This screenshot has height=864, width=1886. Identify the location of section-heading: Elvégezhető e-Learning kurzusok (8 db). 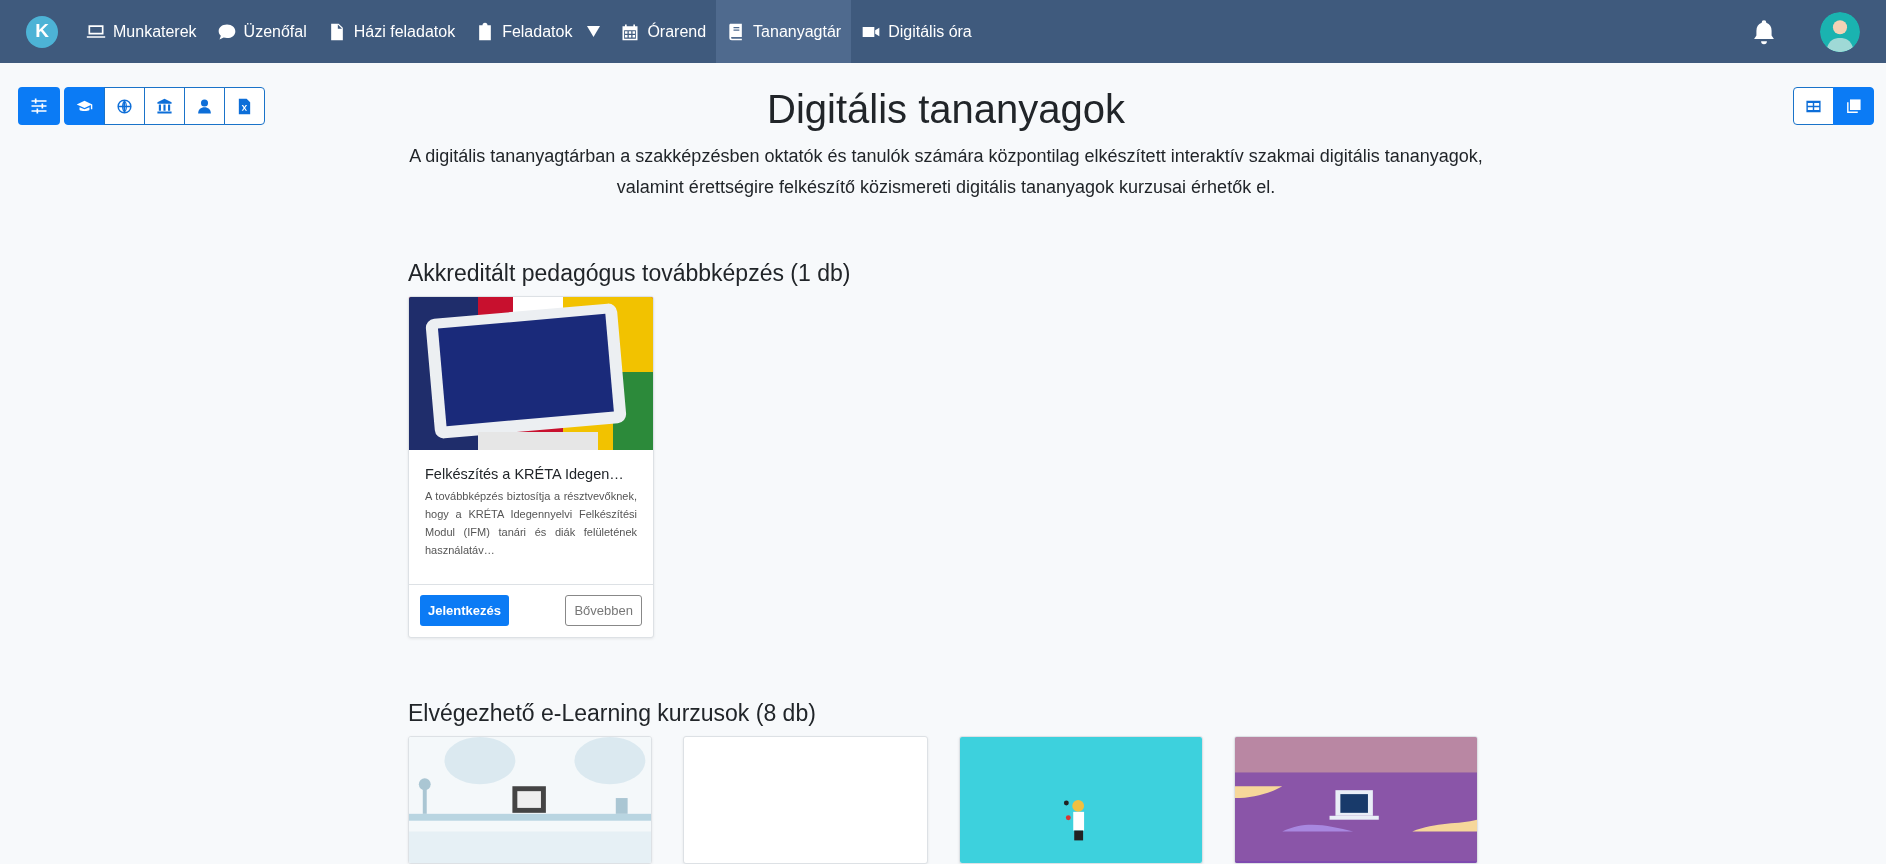
(612, 714).